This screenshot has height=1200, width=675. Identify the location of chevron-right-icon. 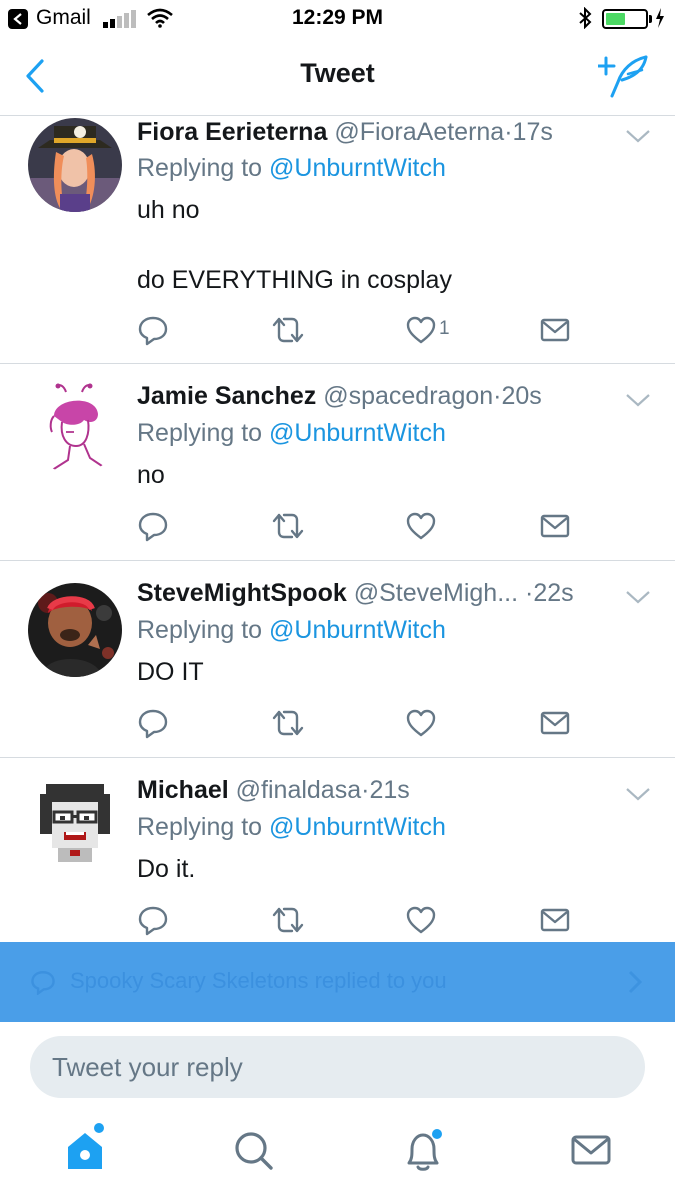
(635, 982).